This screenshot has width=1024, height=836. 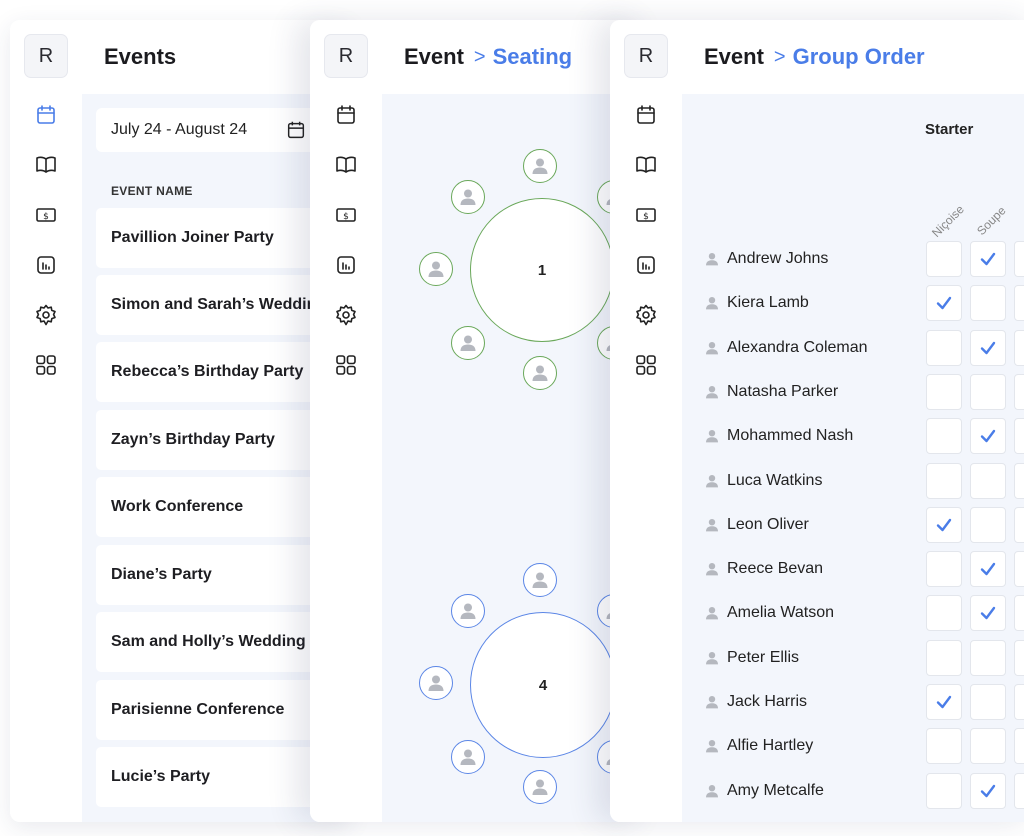 I want to click on guest-name: Luca Watkins, so click(x=775, y=480).